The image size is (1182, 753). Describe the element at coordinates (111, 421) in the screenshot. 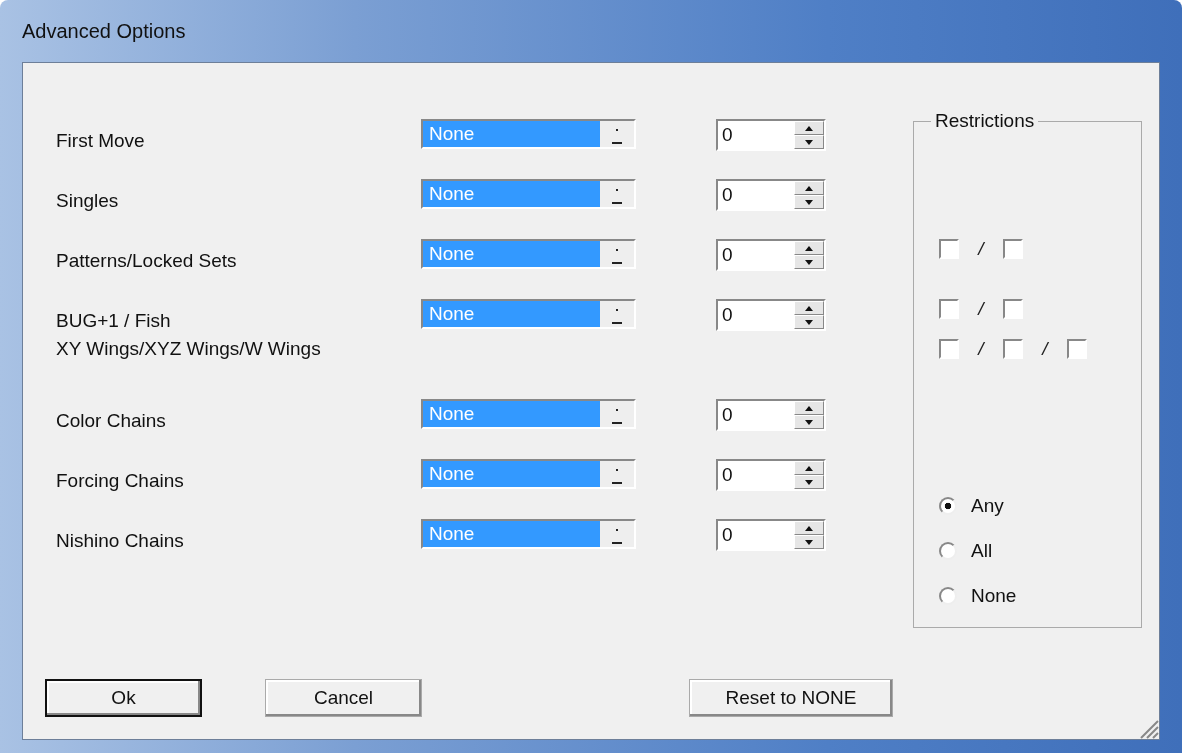

I see `option-label: Color Chains` at that location.